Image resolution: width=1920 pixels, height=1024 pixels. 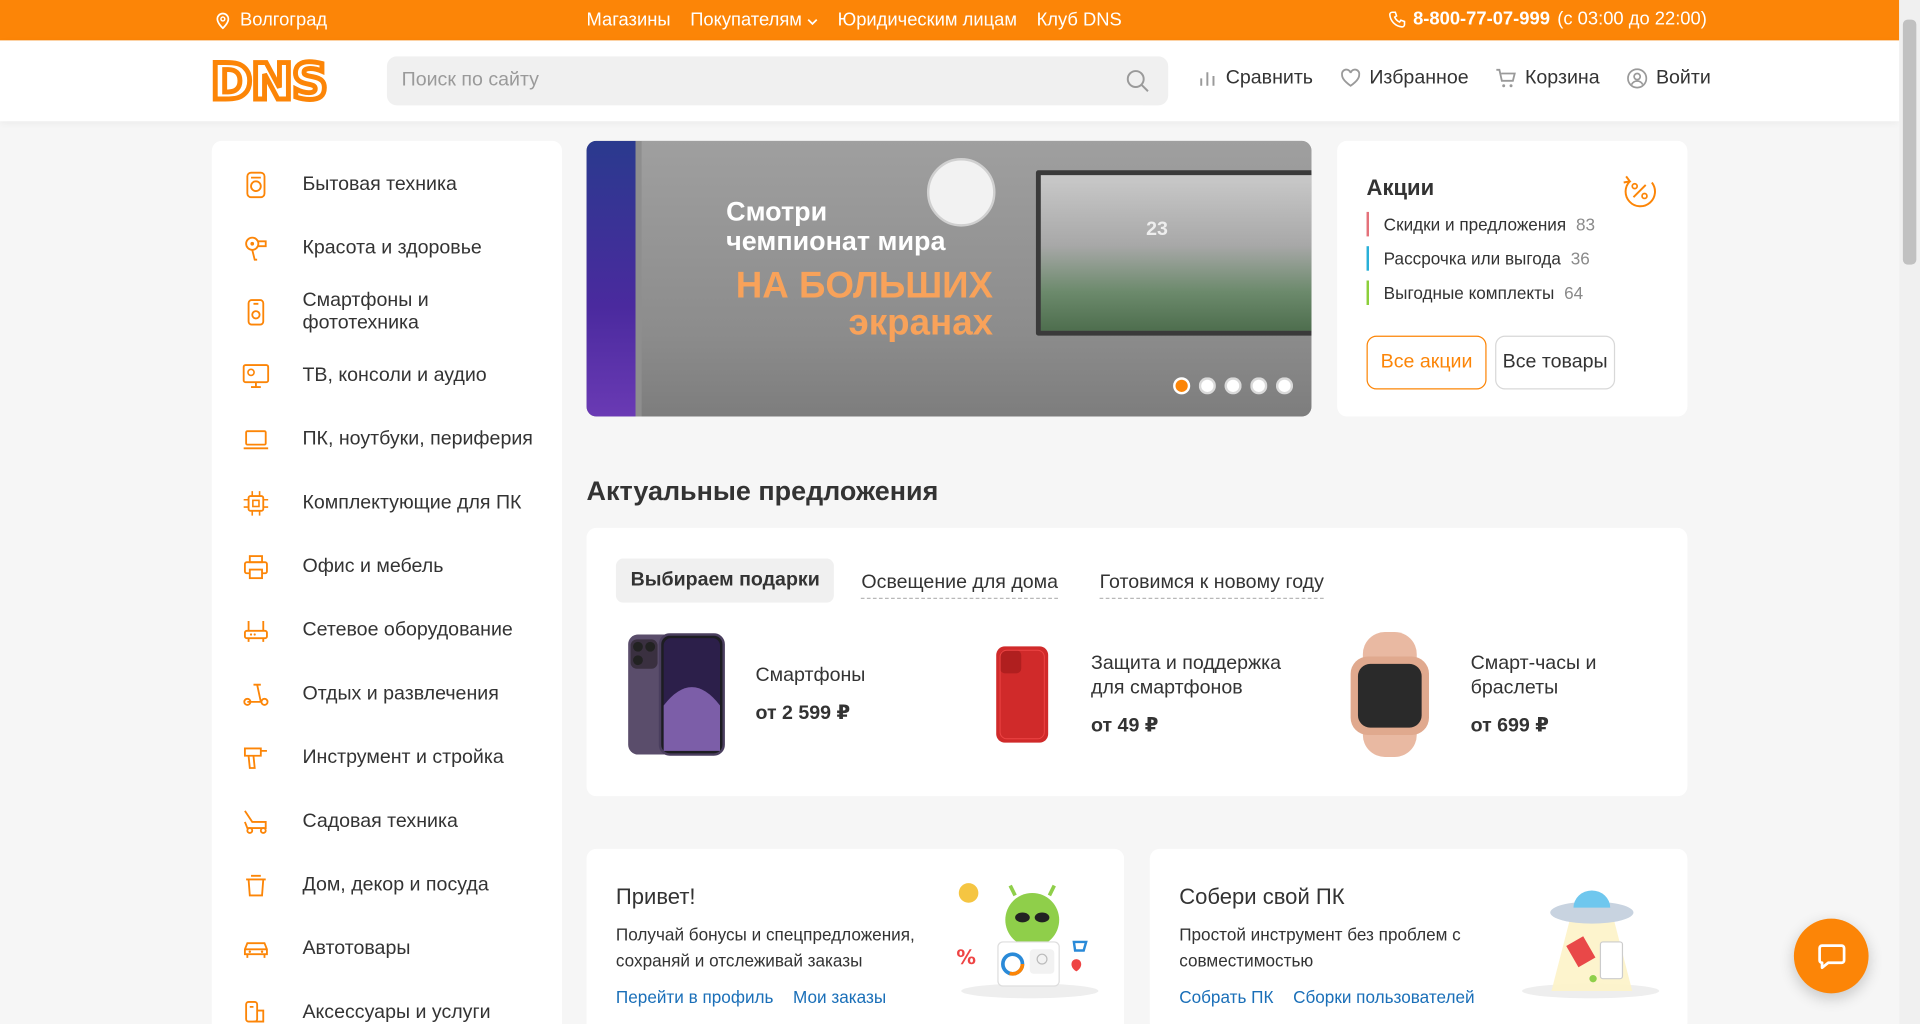 What do you see at coordinates (725, 580) in the screenshot?
I see `tab-gifts: Выбираем подарки` at bounding box center [725, 580].